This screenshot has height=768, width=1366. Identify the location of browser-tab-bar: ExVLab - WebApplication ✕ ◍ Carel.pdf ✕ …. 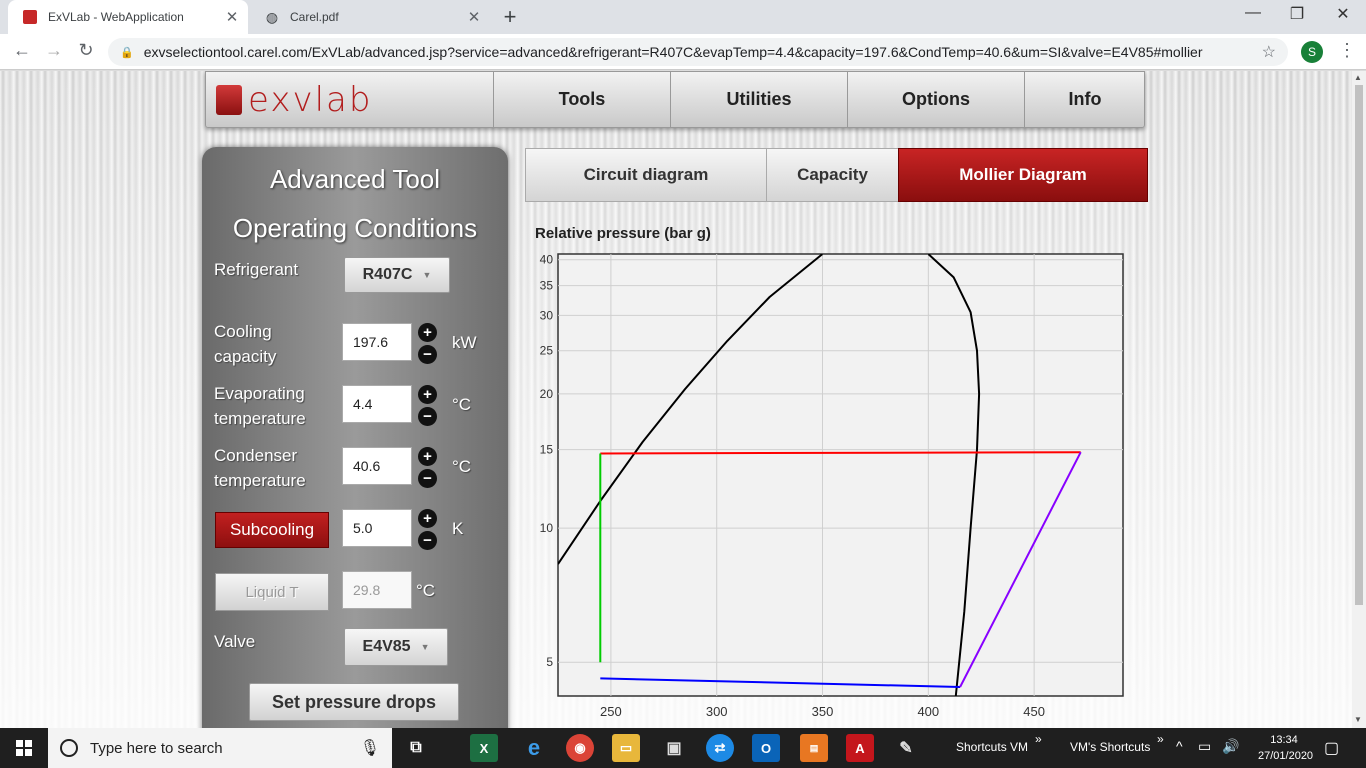
(683, 17).